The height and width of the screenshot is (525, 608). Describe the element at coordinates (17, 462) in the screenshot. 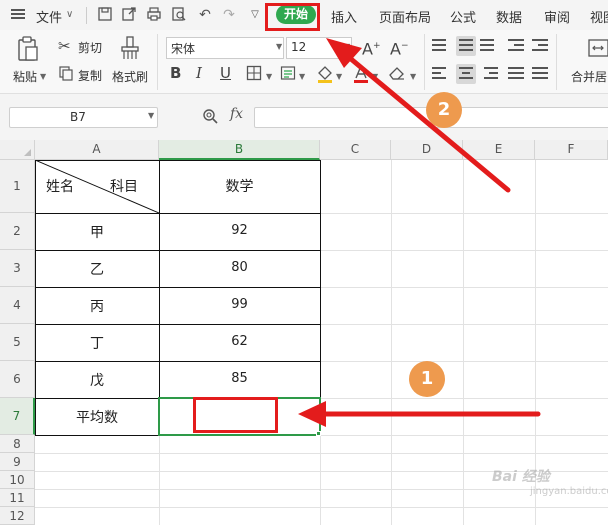

I see `row-header-9: 9` at that location.